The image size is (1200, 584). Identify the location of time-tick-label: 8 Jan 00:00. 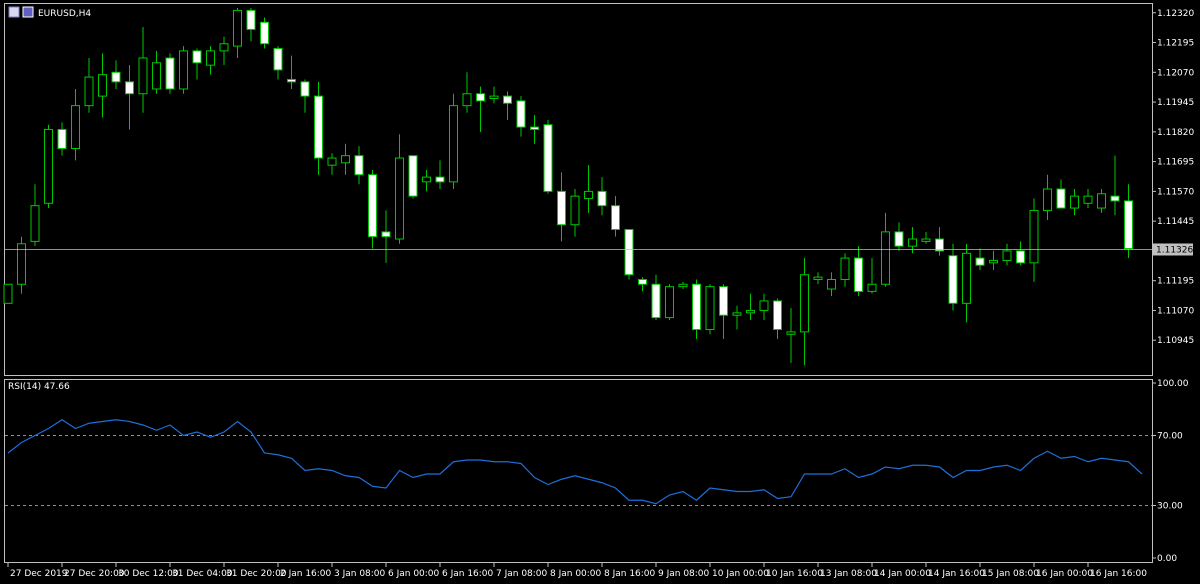
(576, 574).